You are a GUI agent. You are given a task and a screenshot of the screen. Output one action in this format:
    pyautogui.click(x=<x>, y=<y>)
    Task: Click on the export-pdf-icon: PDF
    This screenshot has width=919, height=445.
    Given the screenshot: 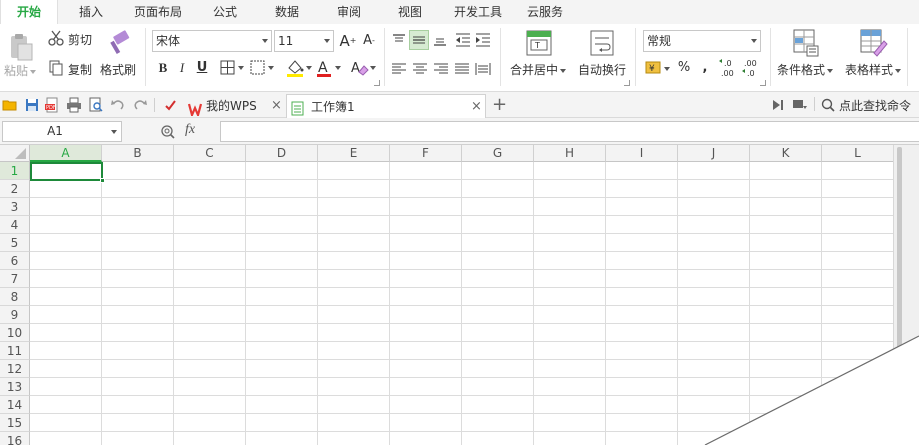 What is the action you would take?
    pyautogui.click(x=52, y=105)
    